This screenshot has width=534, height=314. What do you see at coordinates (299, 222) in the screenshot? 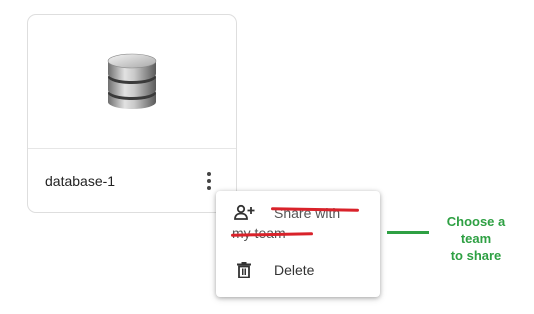
I see `share-label: Share with my team` at bounding box center [299, 222].